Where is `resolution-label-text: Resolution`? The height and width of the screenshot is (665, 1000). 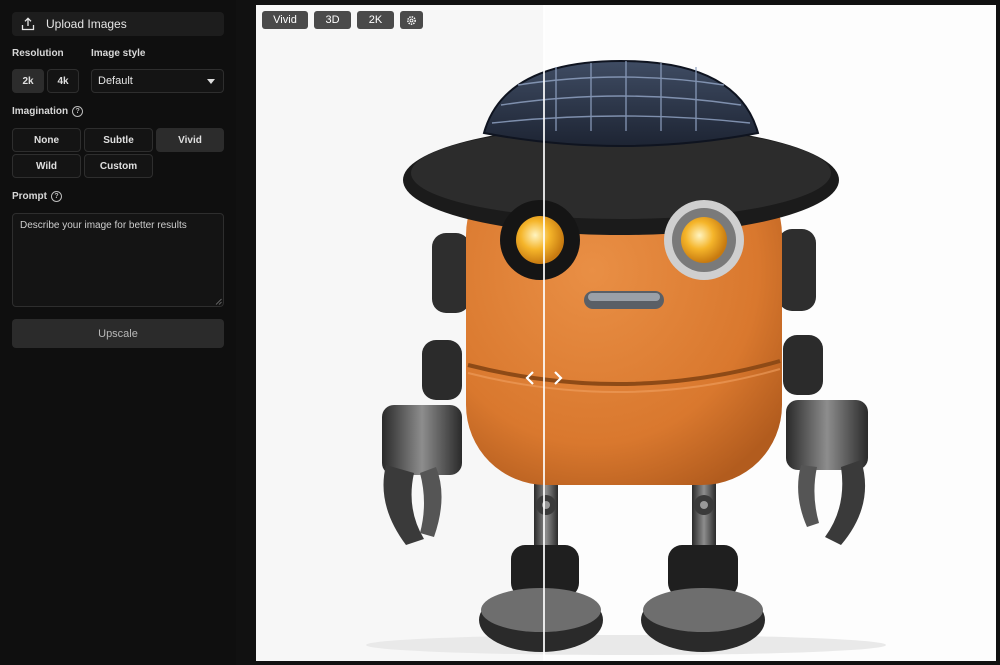
resolution-label-text: Resolution is located at coordinates (38, 53).